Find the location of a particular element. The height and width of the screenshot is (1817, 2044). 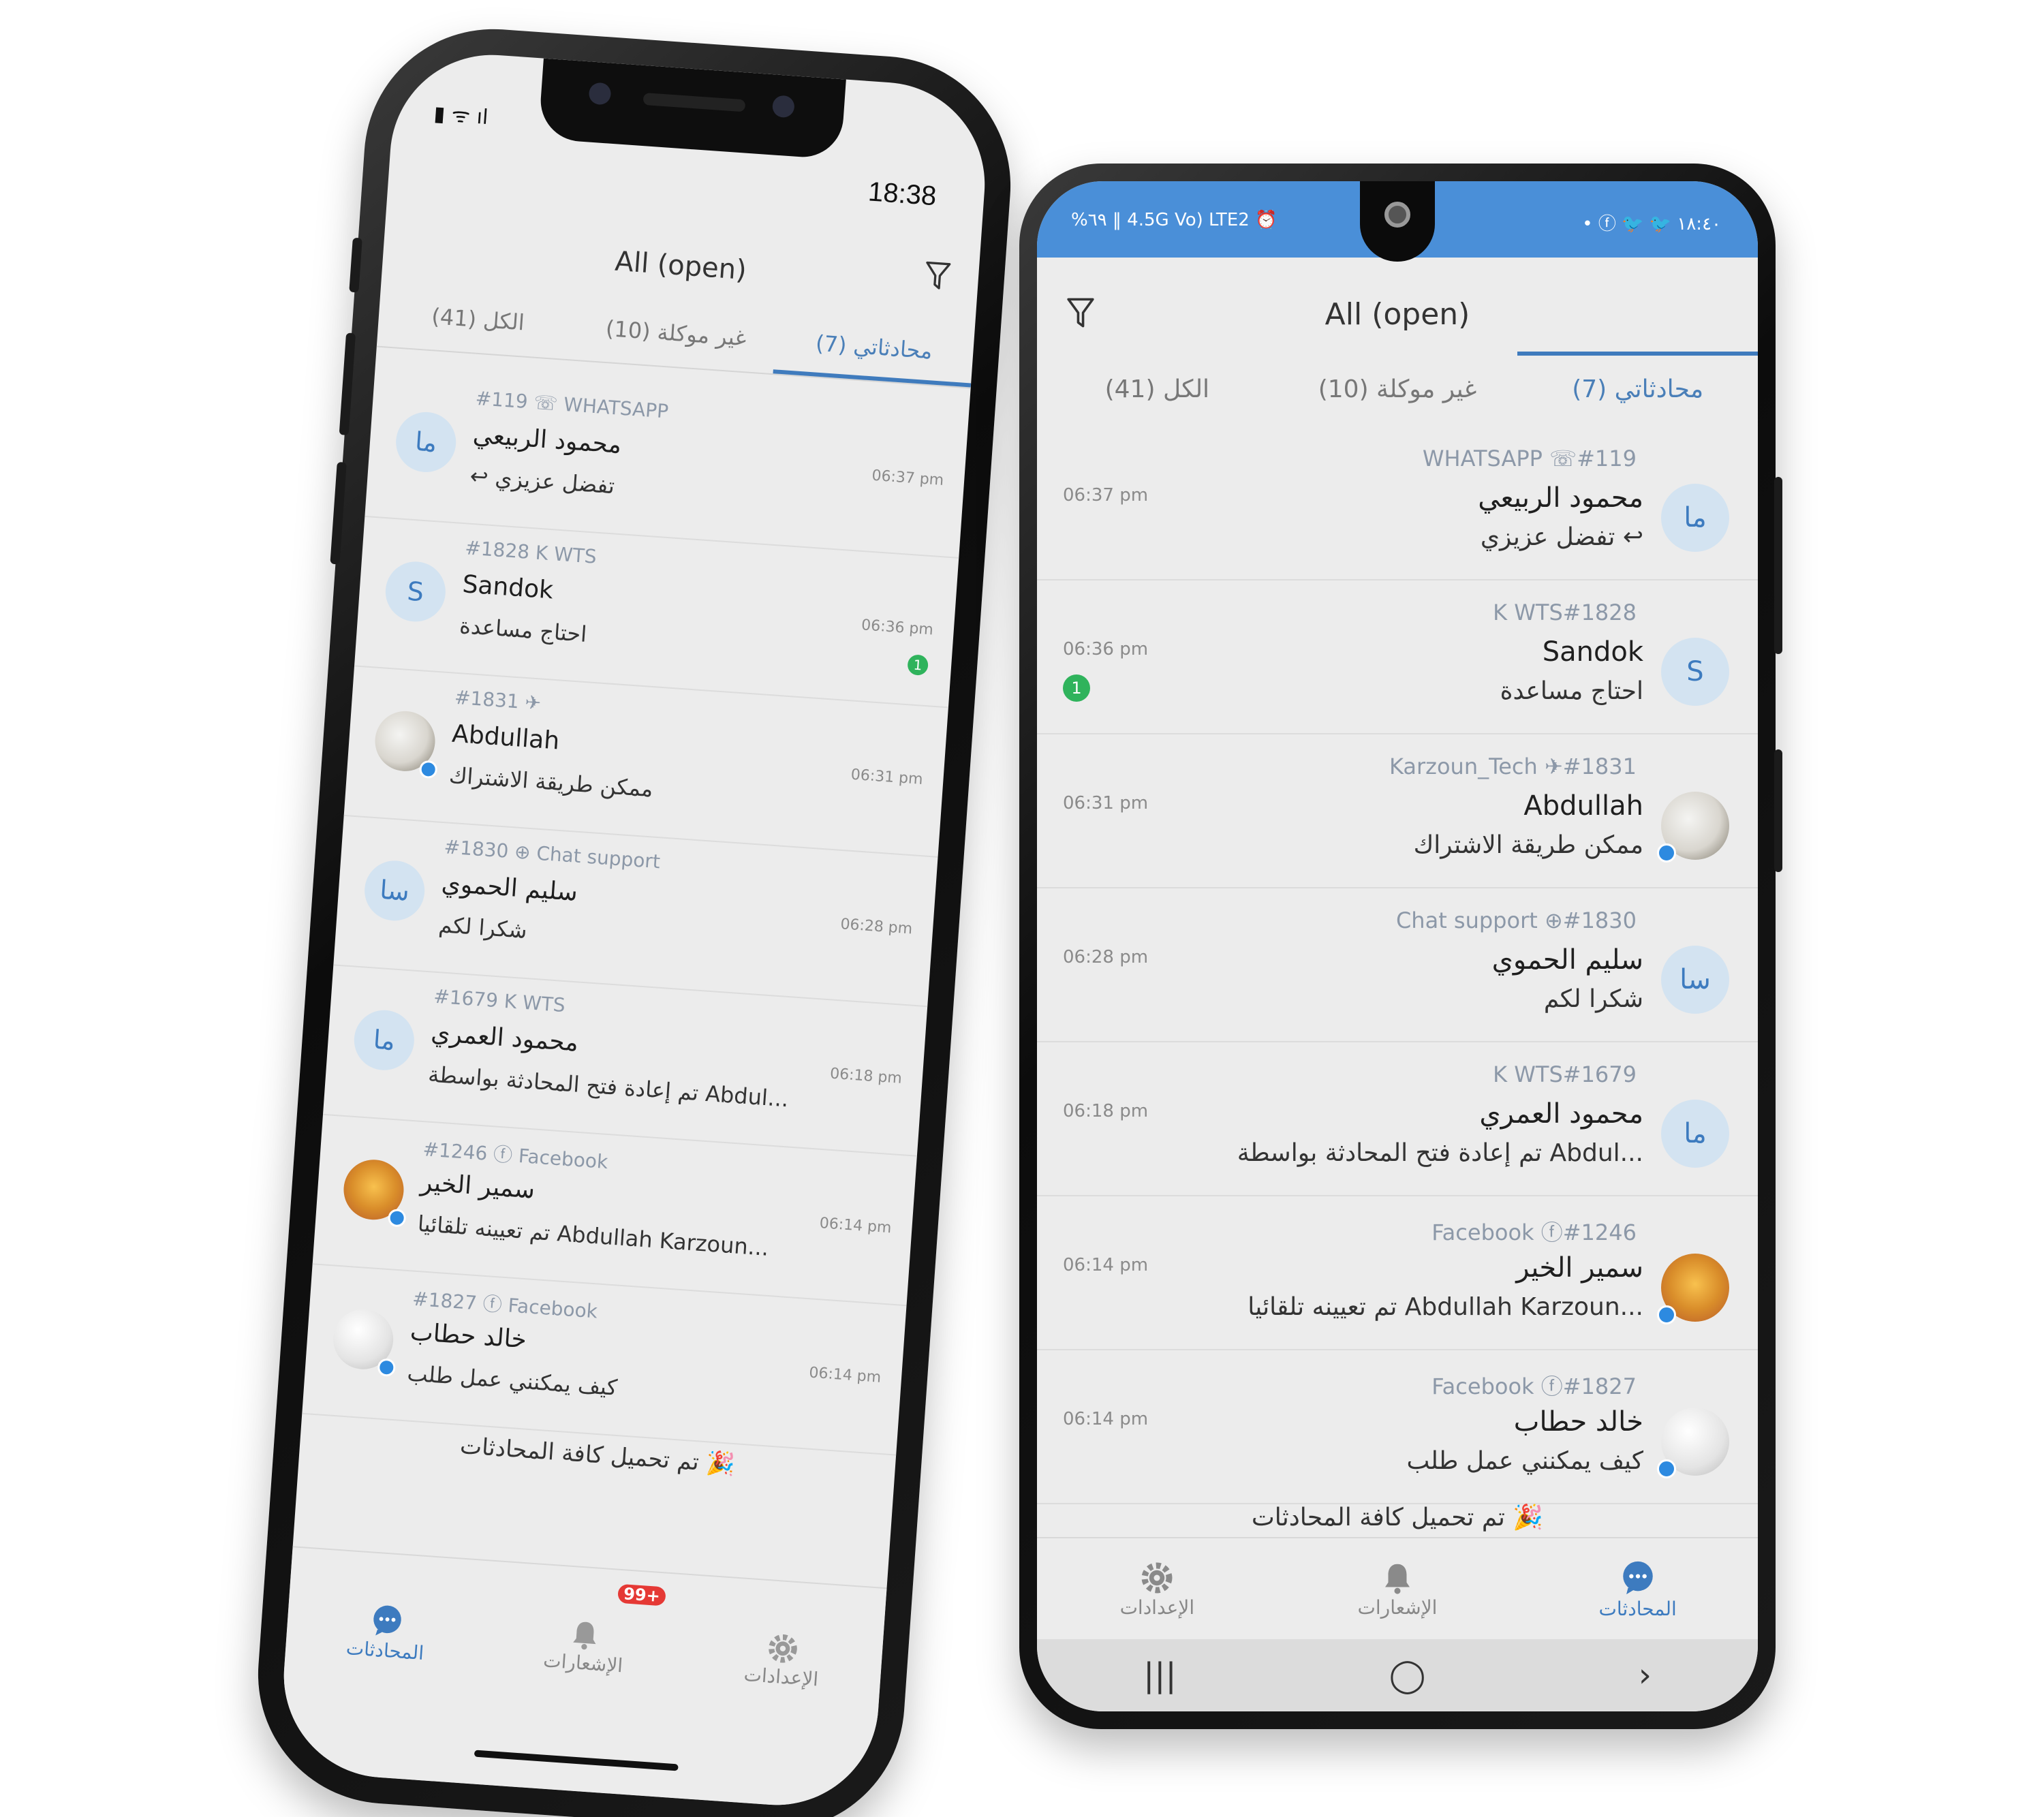

nav-notifications: 99+ الإشعارات is located at coordinates (584, 1646).